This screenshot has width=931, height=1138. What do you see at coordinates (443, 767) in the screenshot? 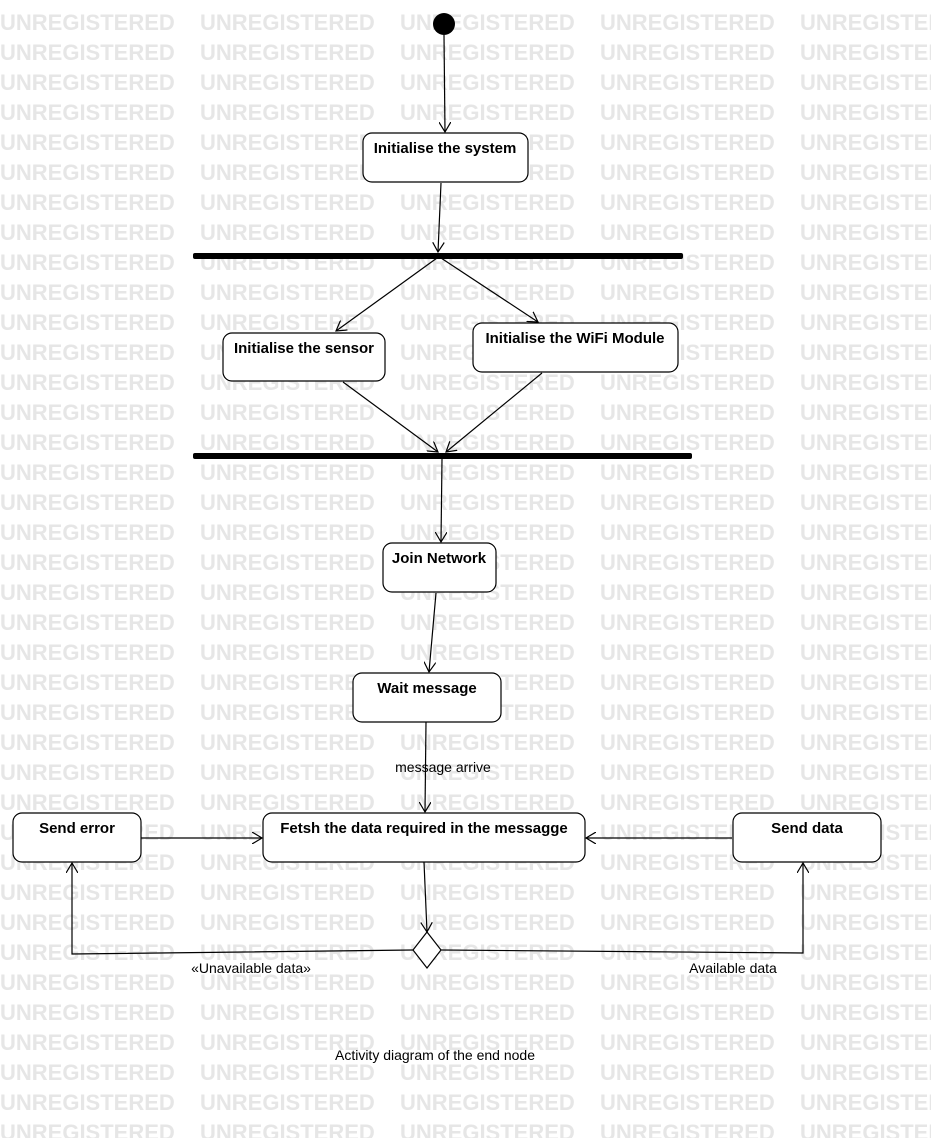
I see `guard-message-arrive: message arrive` at bounding box center [443, 767].